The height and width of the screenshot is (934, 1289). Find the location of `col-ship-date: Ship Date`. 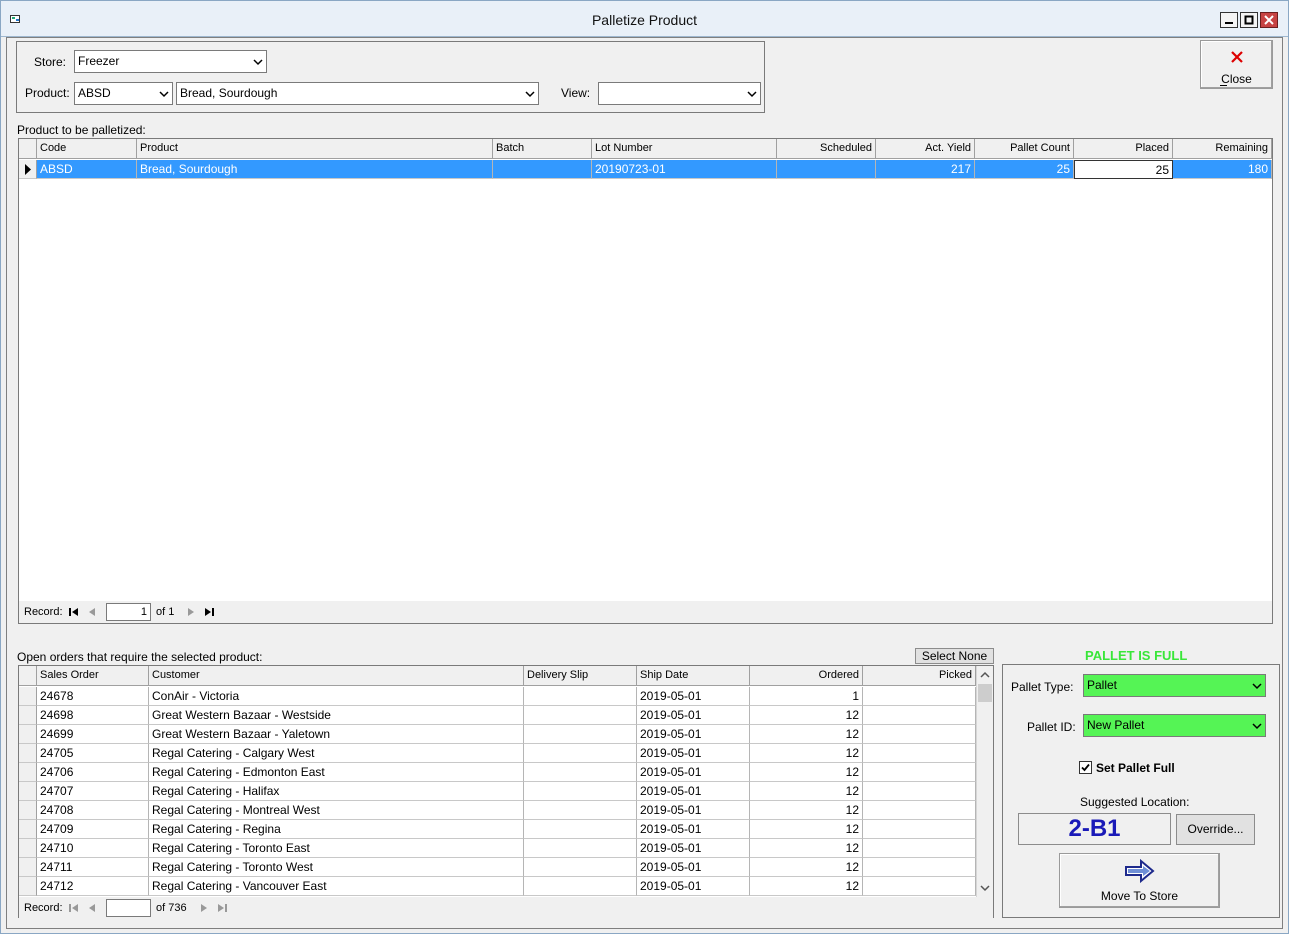

col-ship-date: Ship Date is located at coordinates (693, 676).